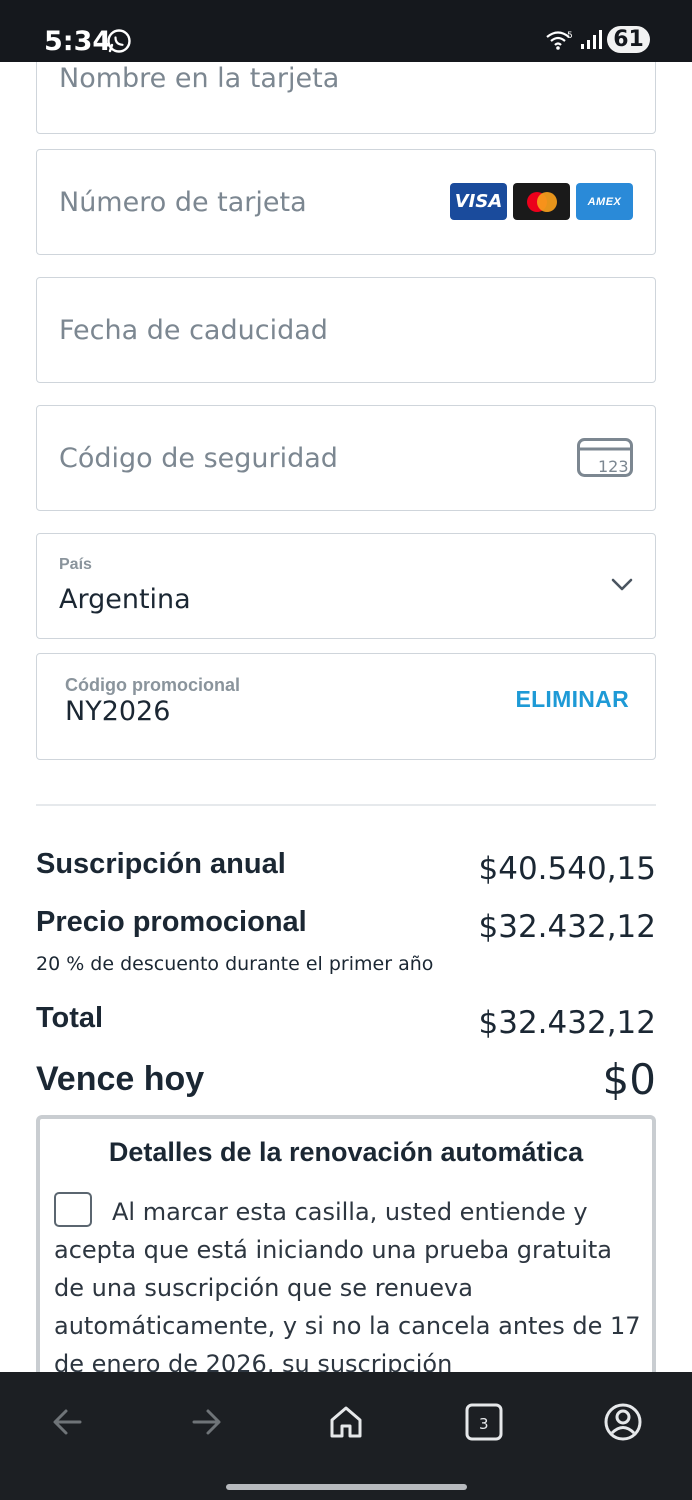 The image size is (692, 1500). I want to click on mastercard-logo, so click(541, 201).